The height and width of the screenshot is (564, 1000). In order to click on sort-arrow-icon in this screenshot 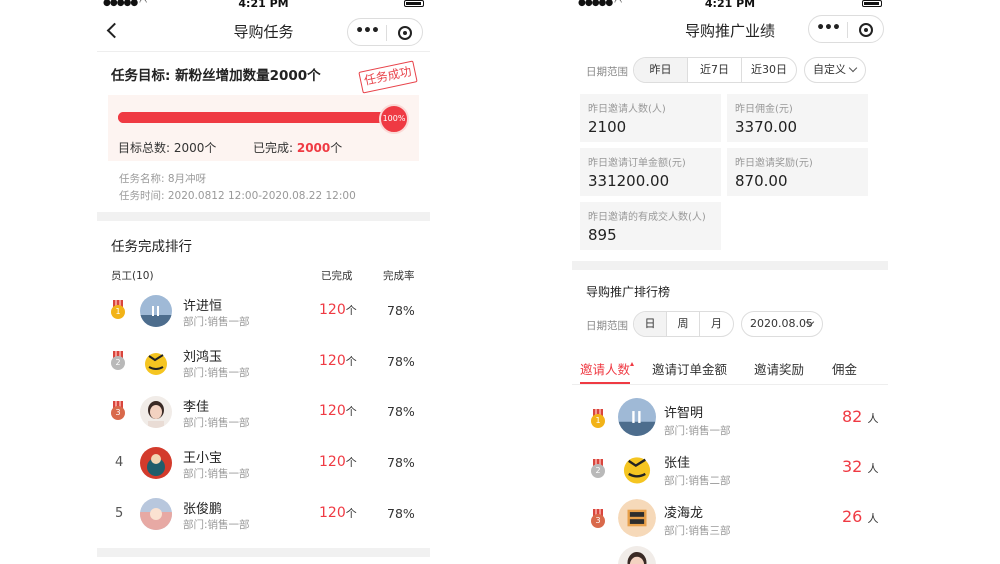, I will do `click(632, 364)`.